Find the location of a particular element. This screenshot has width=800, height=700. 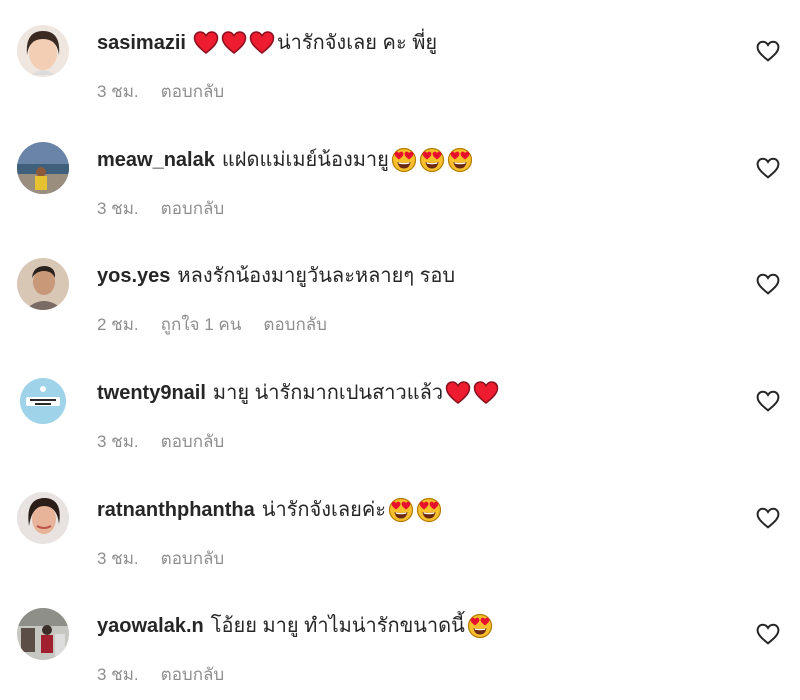

comment-text: โอ้ยย มายู ทำไมน่ารักขนาดนี้ is located at coordinates (337, 626).